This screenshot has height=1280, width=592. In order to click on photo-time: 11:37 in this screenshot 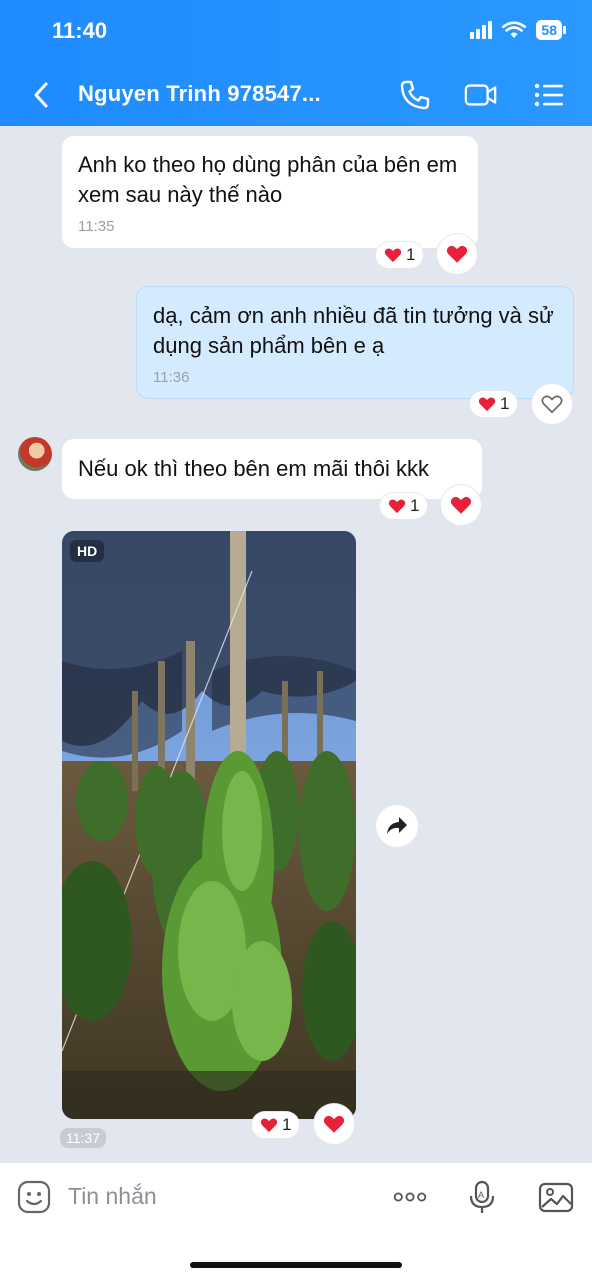, I will do `click(83, 1138)`.